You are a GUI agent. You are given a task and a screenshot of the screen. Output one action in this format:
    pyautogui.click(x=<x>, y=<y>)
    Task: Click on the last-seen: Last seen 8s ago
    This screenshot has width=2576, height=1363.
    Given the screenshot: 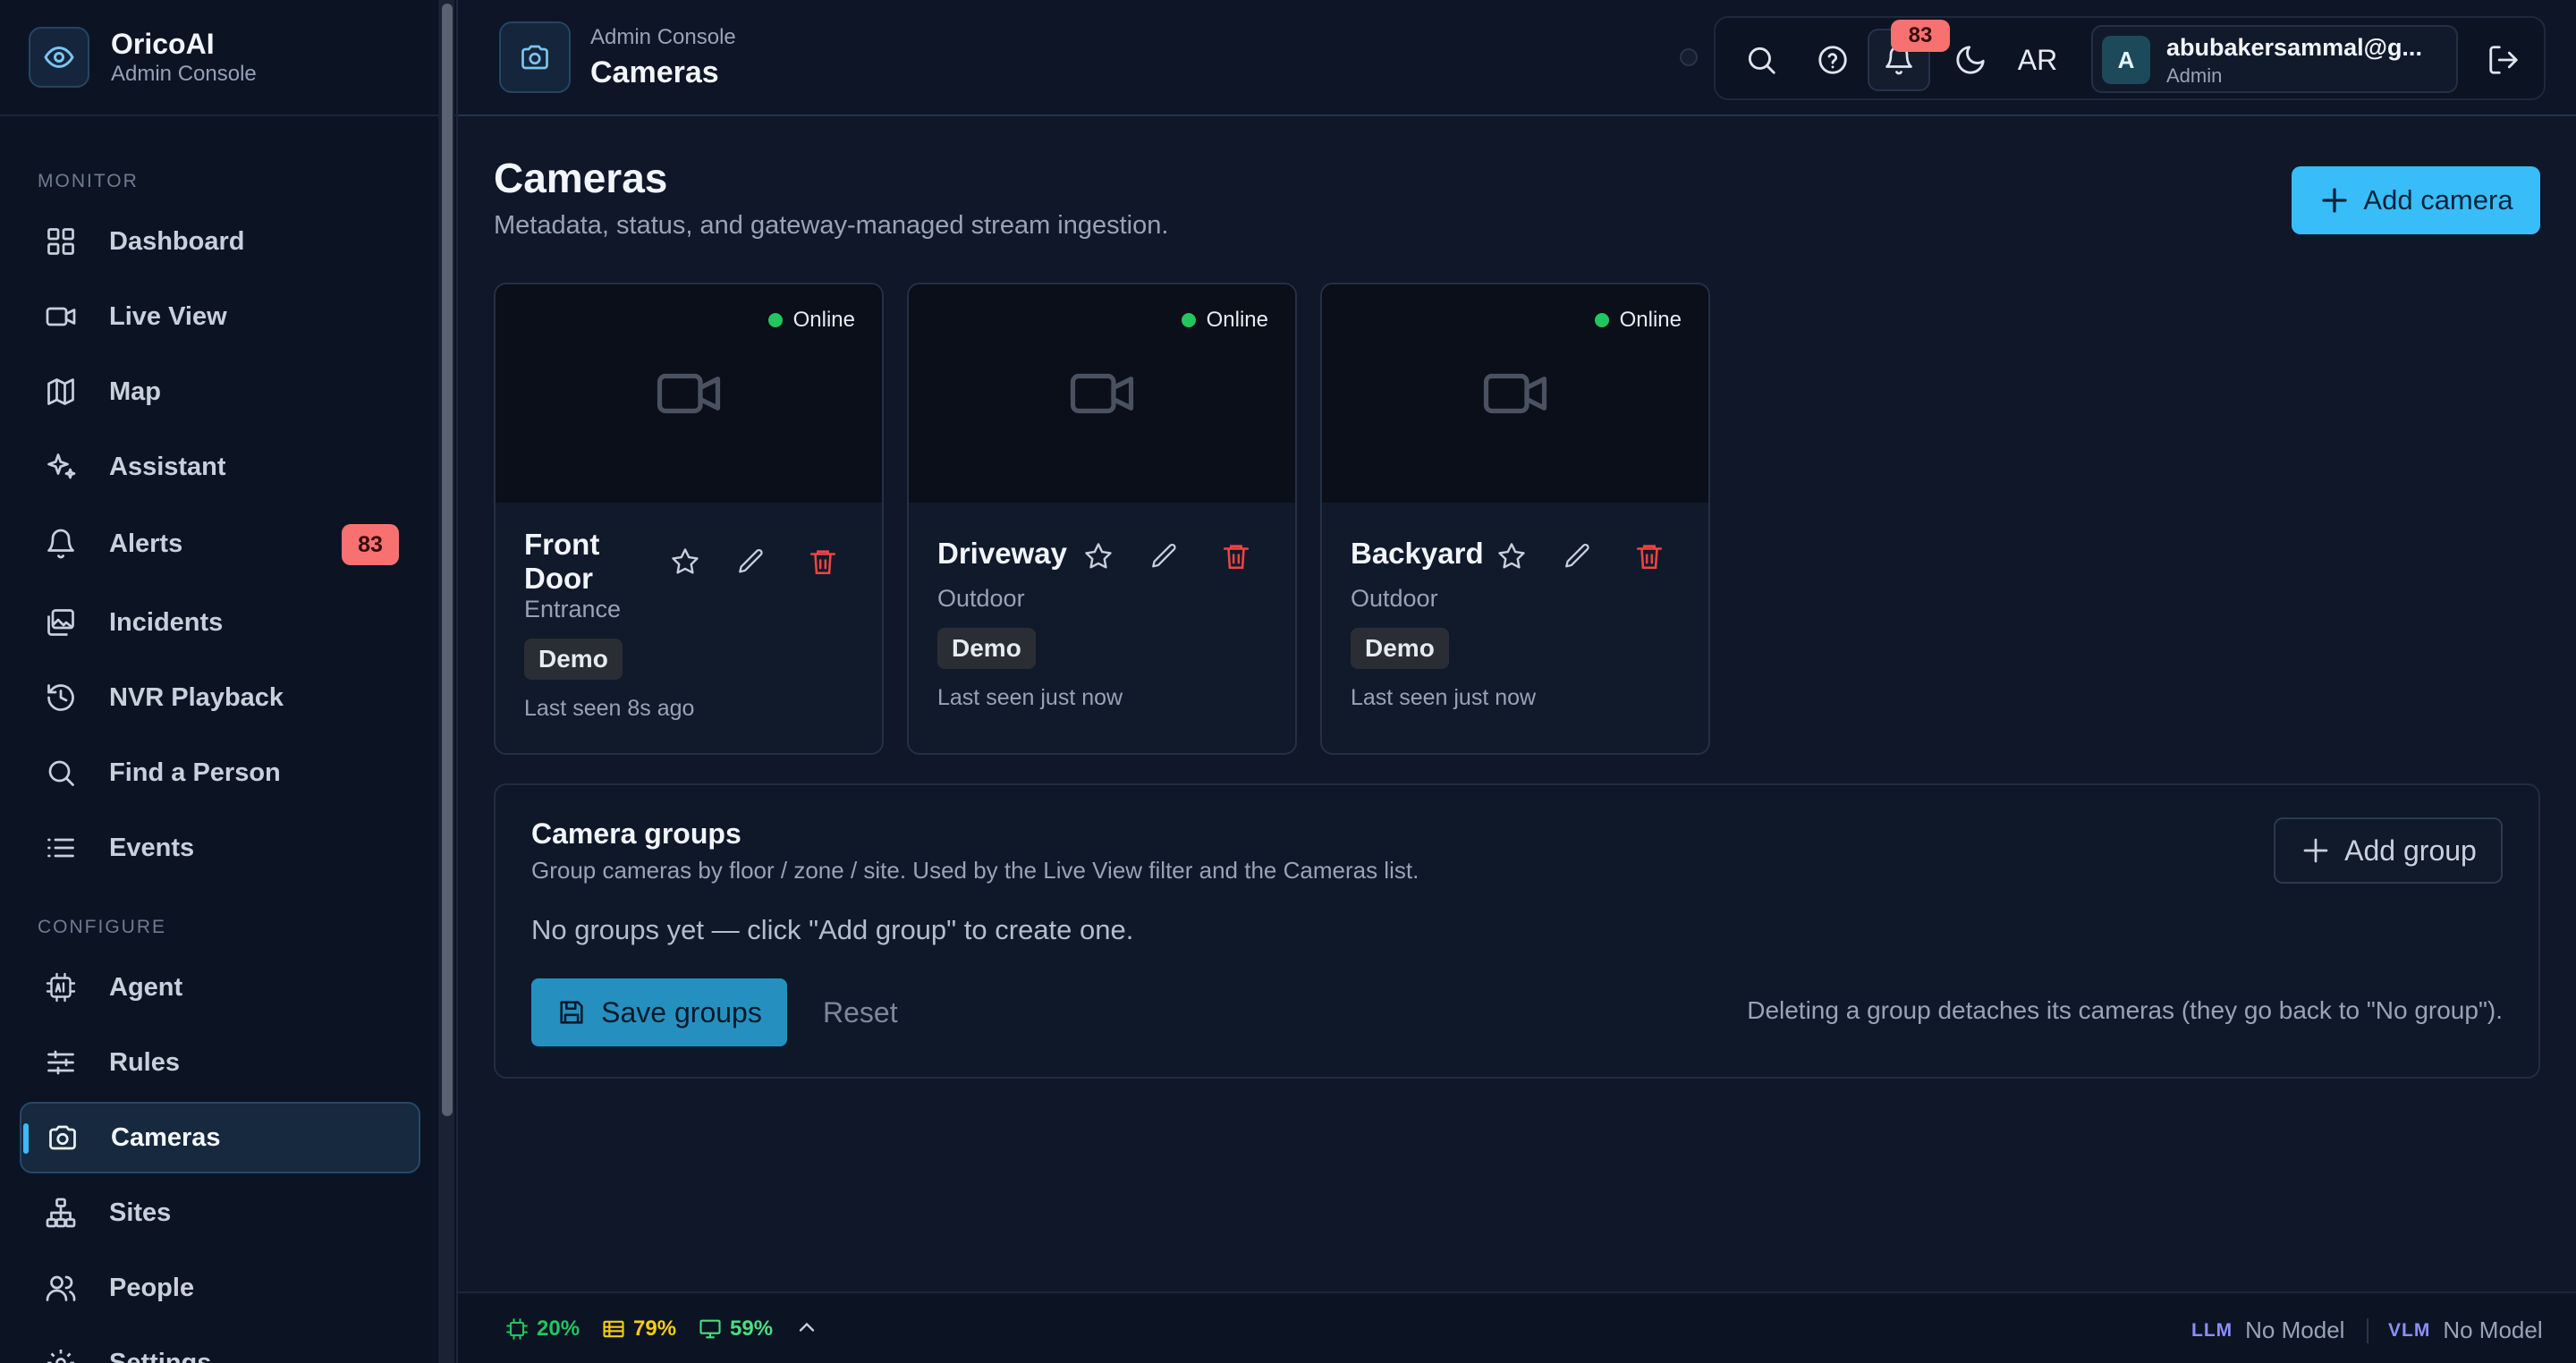 What is the action you would take?
    pyautogui.click(x=609, y=709)
    